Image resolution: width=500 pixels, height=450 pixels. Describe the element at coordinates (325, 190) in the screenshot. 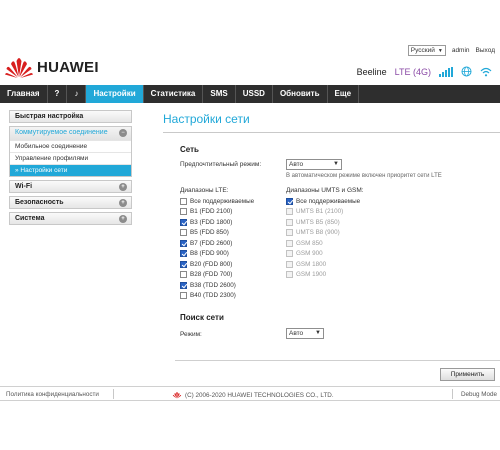

I see `umts-bands-label: Диапазоны UMTS и GSM:` at that location.